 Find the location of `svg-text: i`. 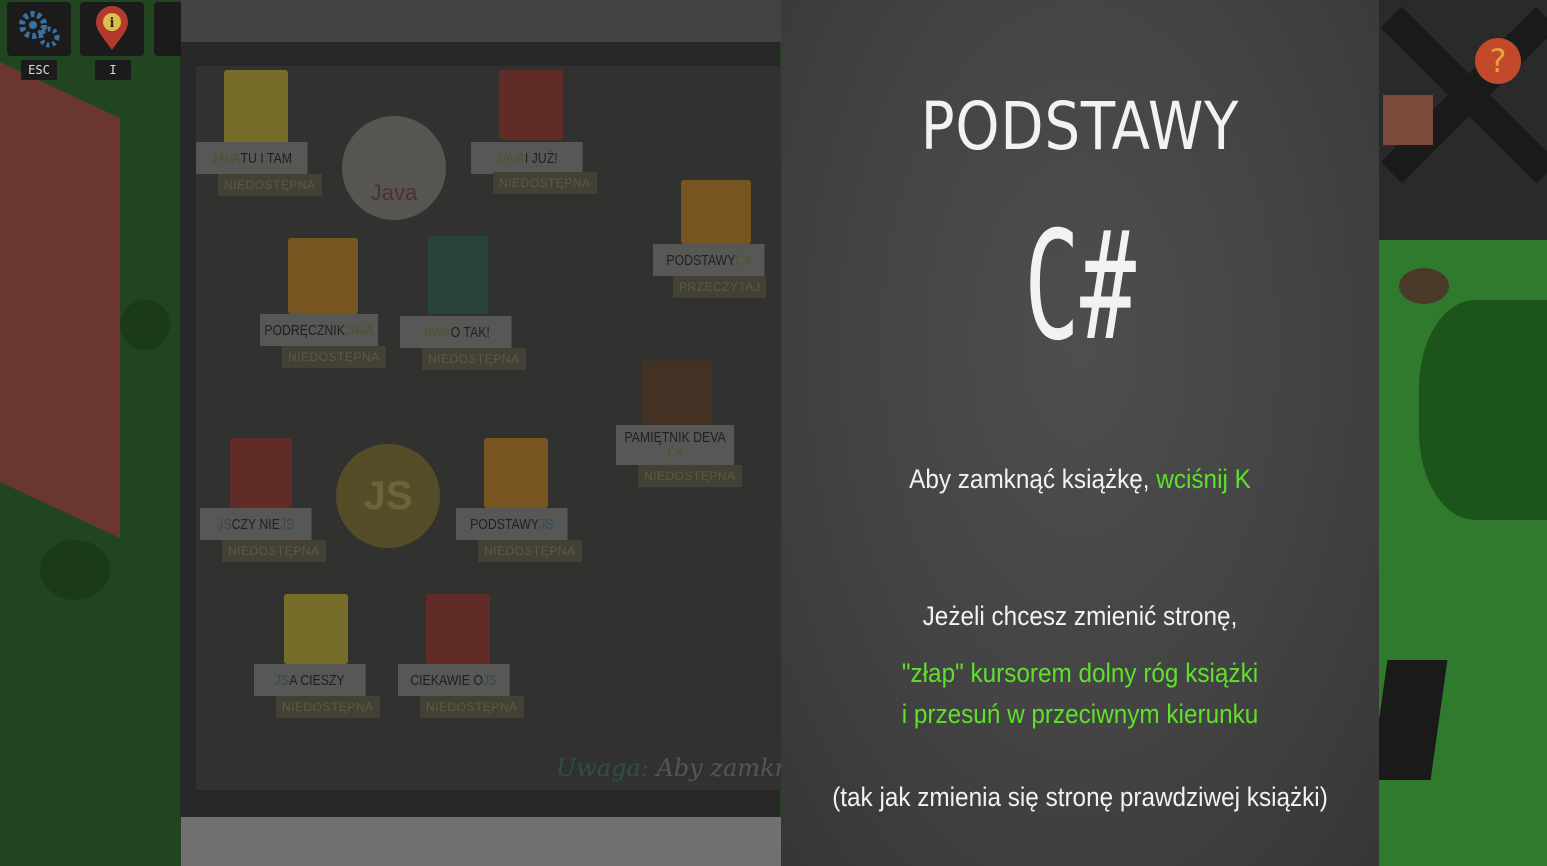

svg-text: i is located at coordinates (112, 23).